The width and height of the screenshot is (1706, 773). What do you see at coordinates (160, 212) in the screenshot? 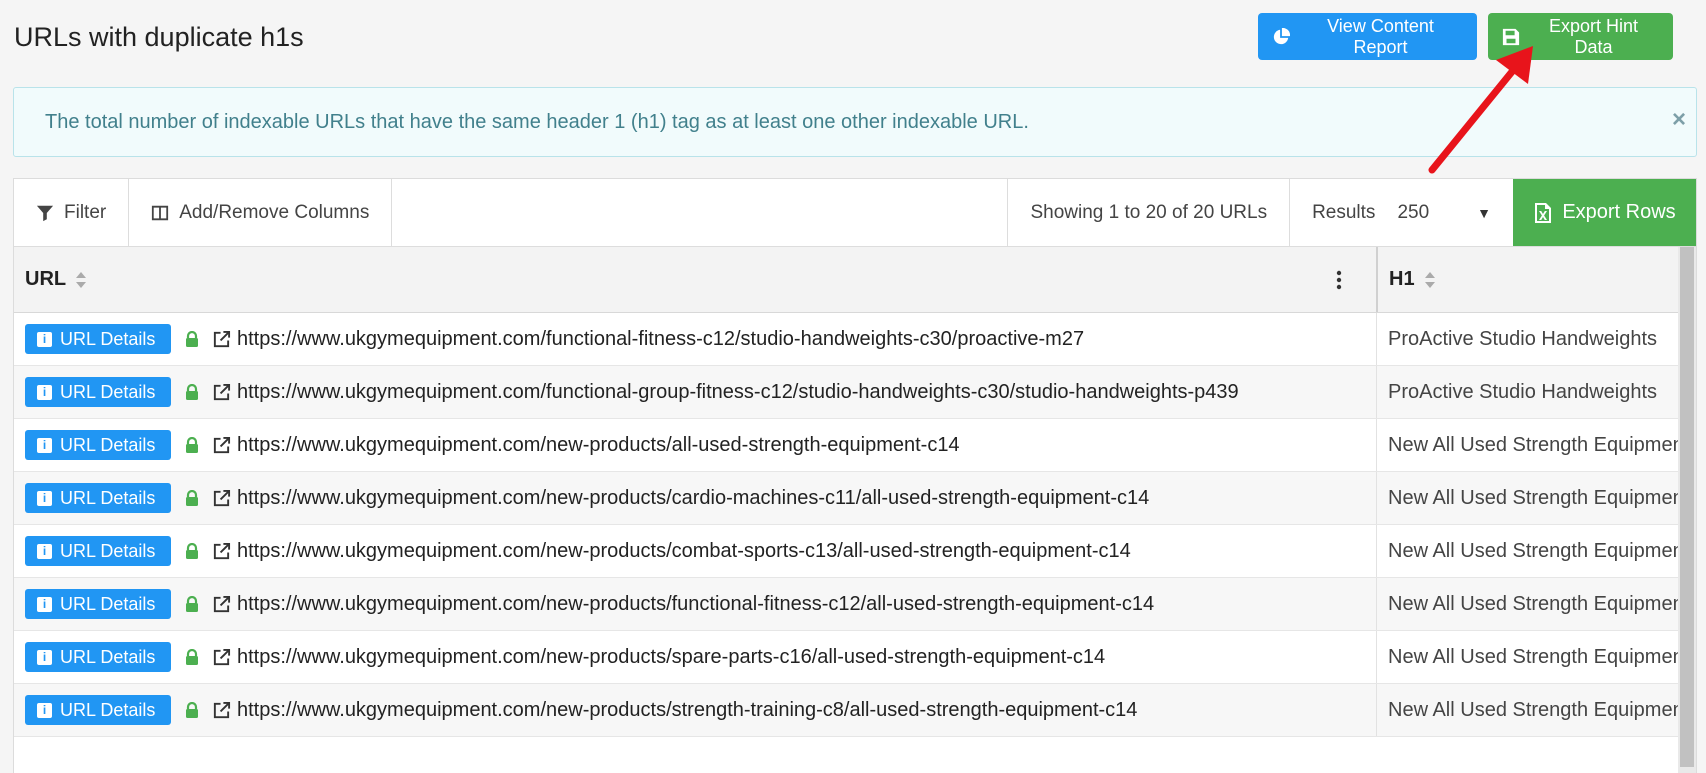
I see `columns-icon` at bounding box center [160, 212].